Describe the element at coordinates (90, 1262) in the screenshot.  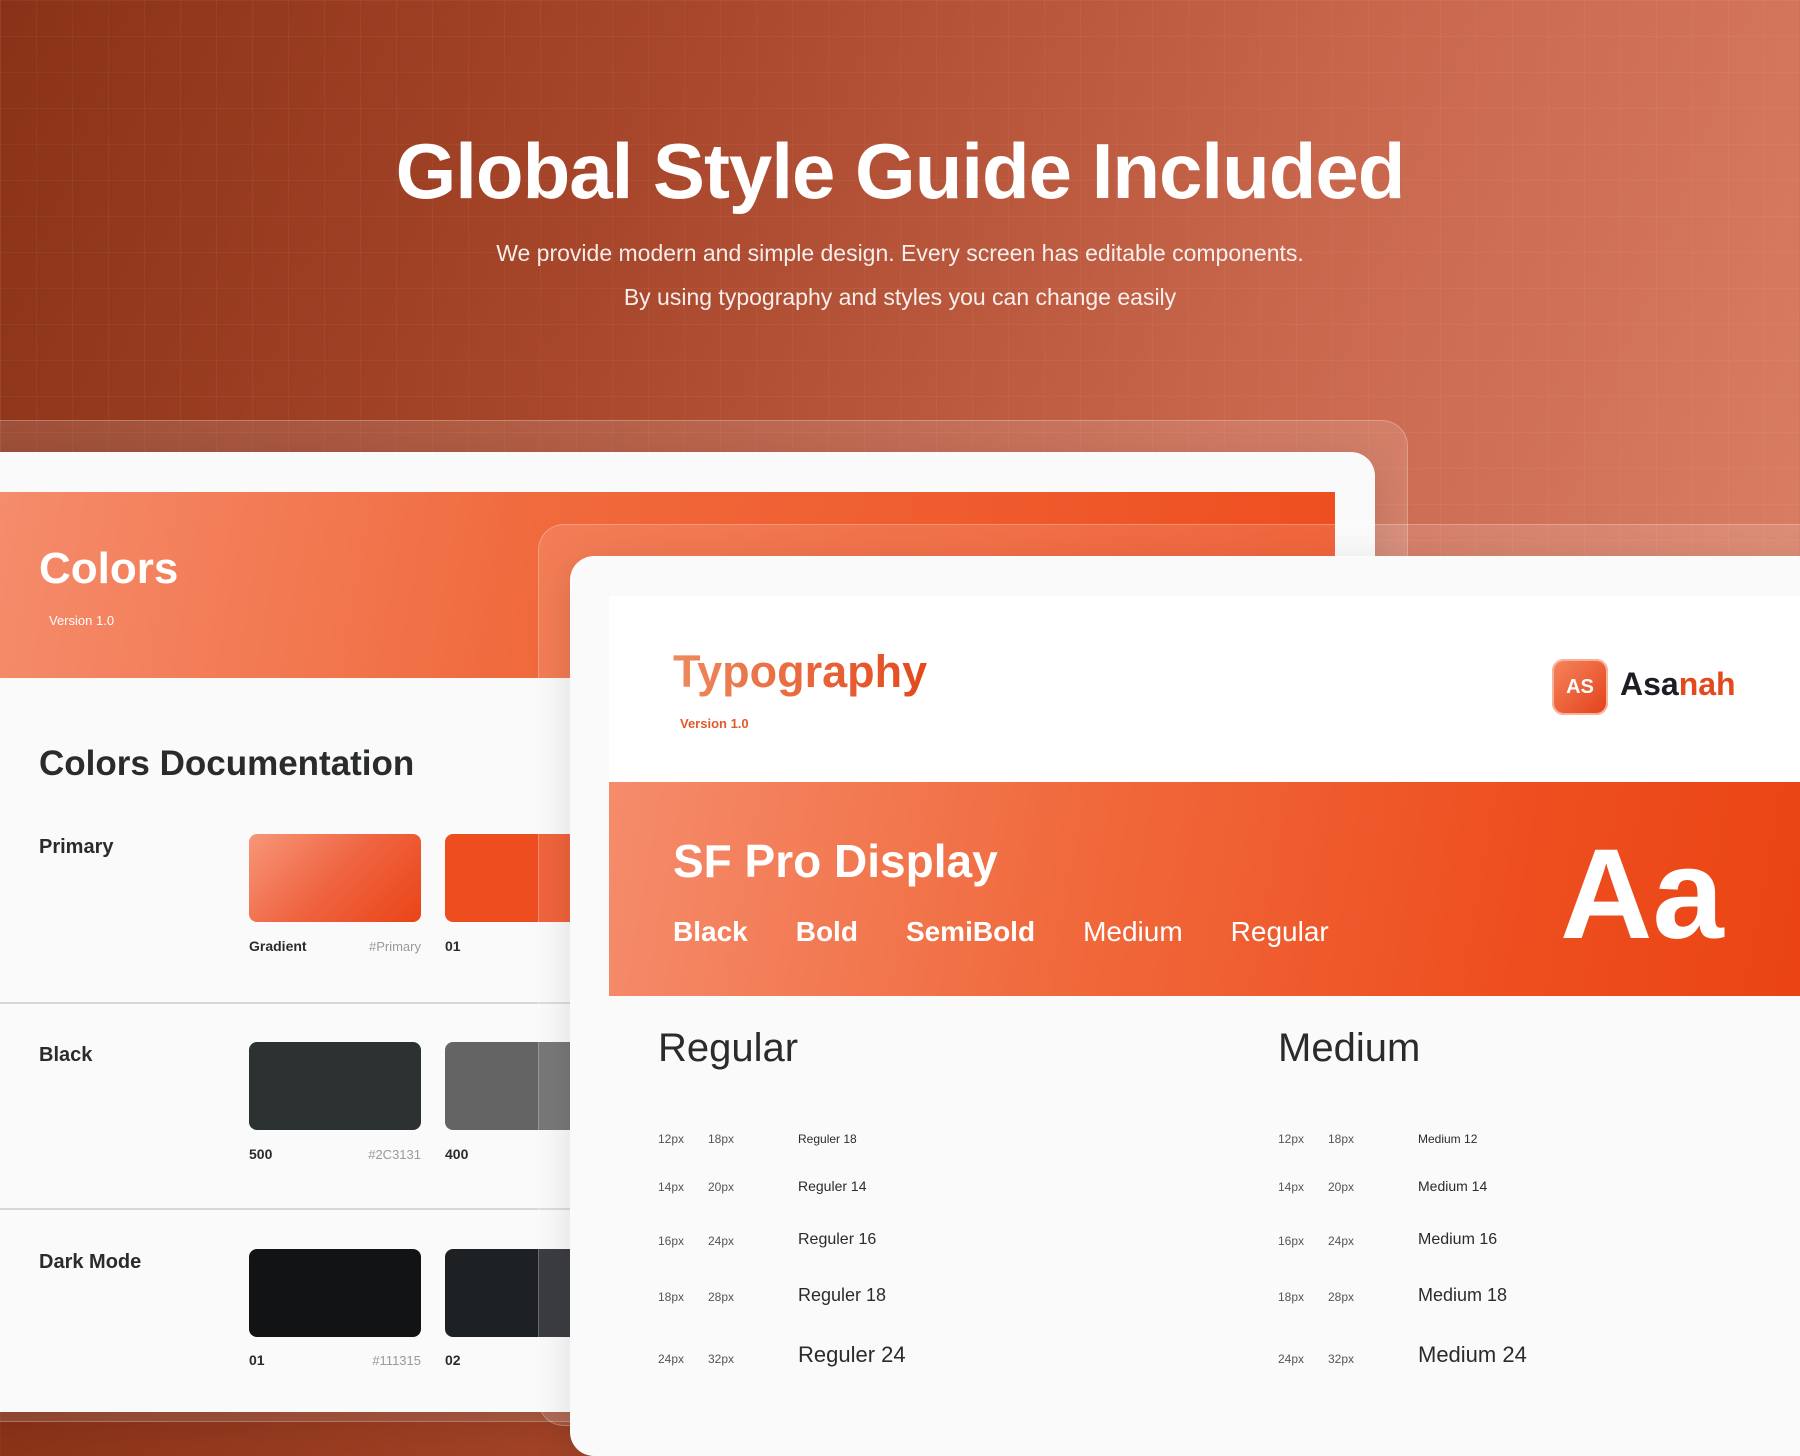
I see `row-label-dark-mode: Dark Mode` at that location.